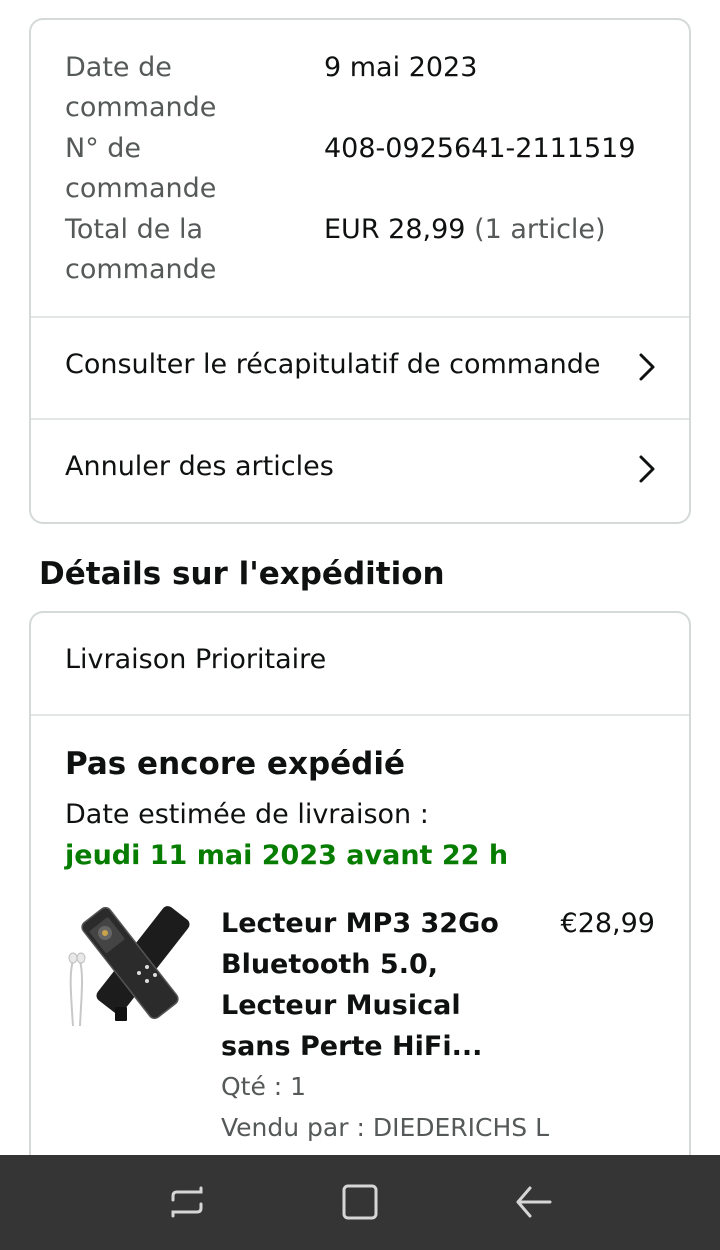  I want to click on order-total-value: EUR 28,99 (1 article), so click(465, 230).